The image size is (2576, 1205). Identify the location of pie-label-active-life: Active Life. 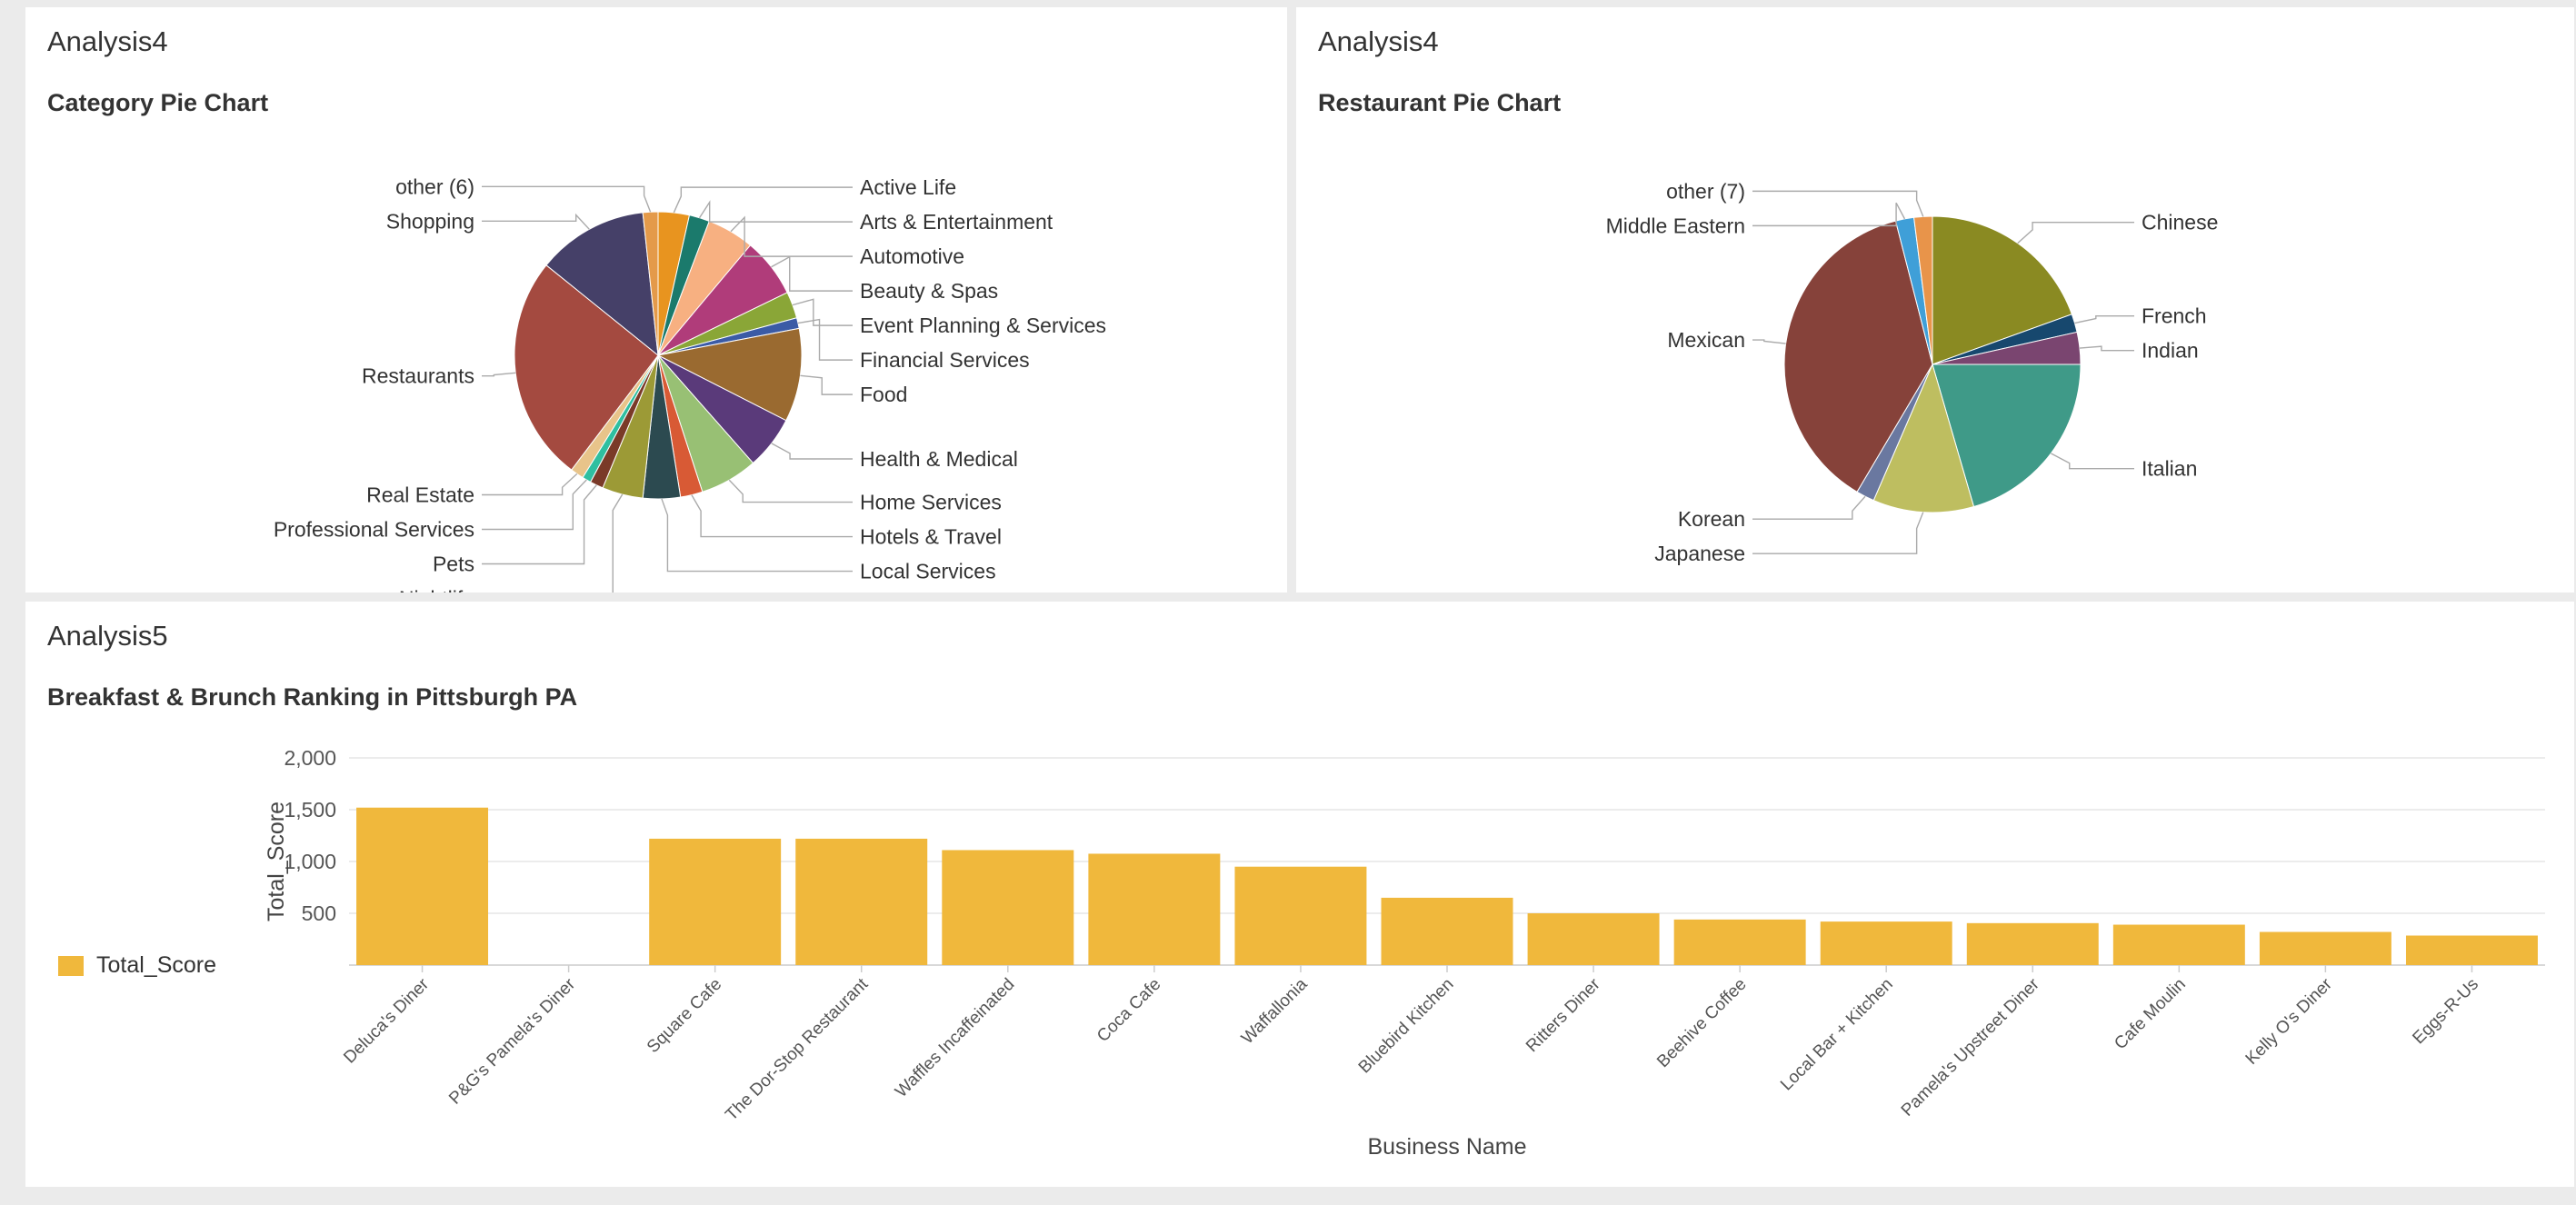
(908, 187).